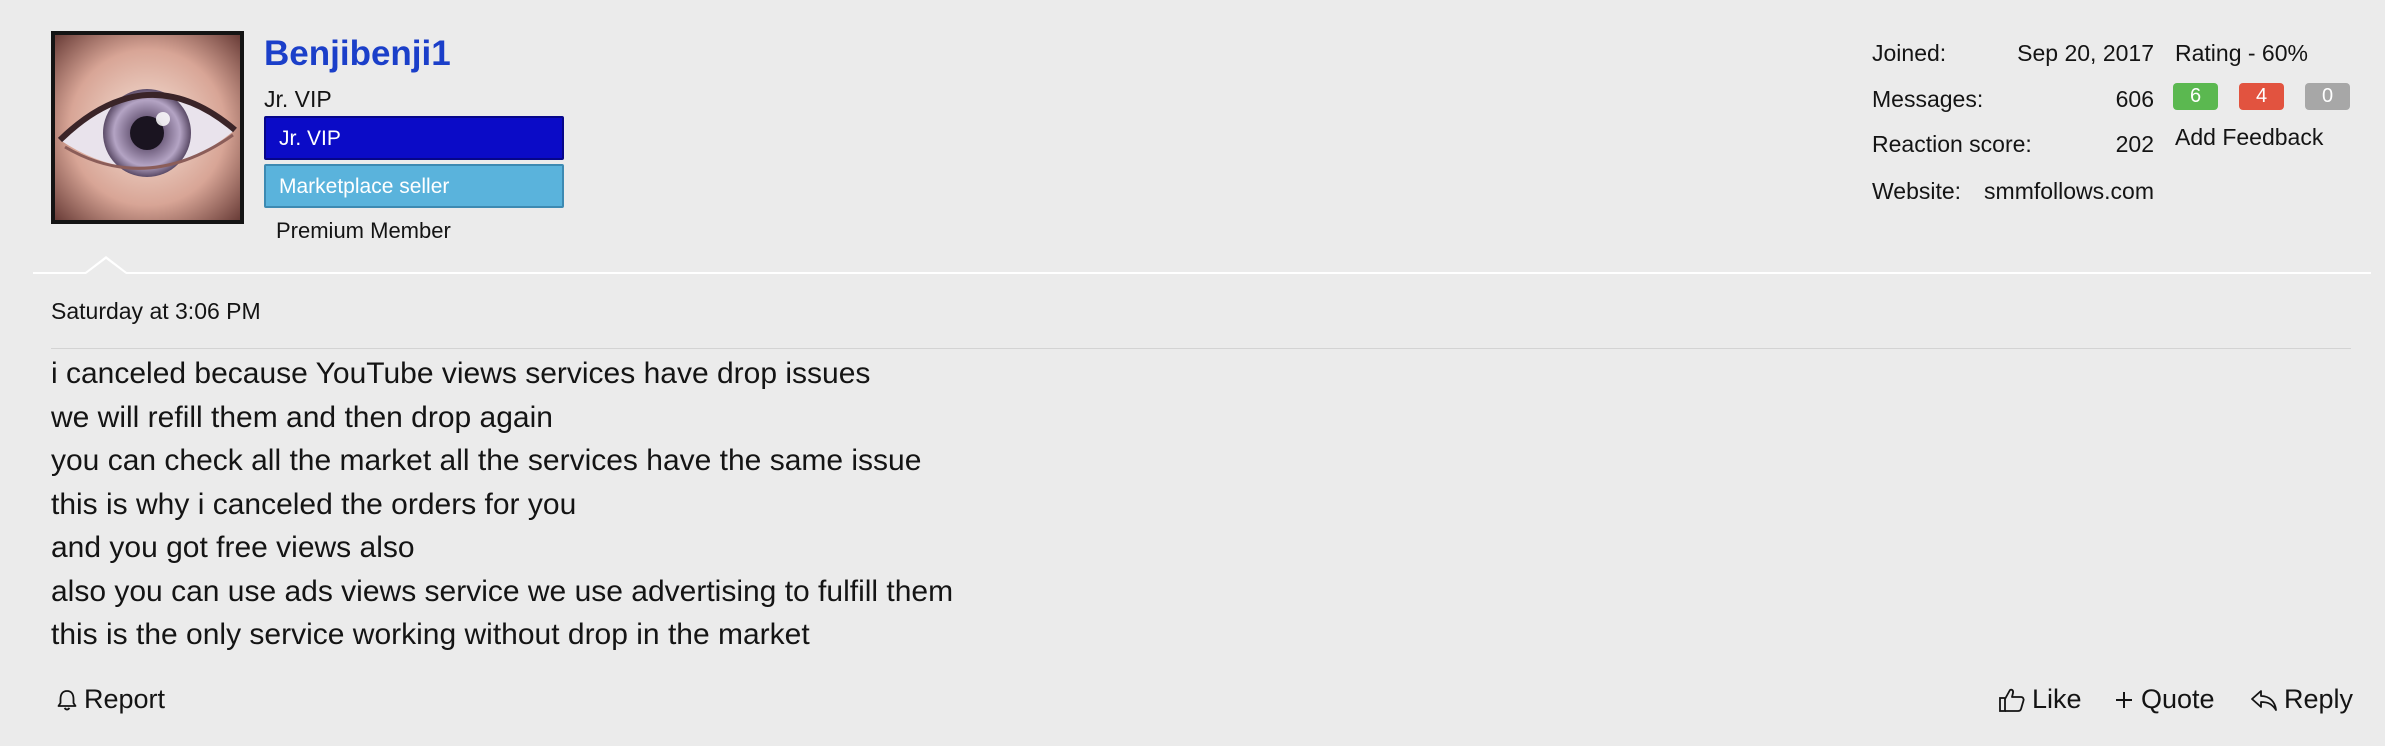 The height and width of the screenshot is (746, 2385). What do you see at coordinates (2195, 96) in the screenshot?
I see `feedback-positive-count: 6` at bounding box center [2195, 96].